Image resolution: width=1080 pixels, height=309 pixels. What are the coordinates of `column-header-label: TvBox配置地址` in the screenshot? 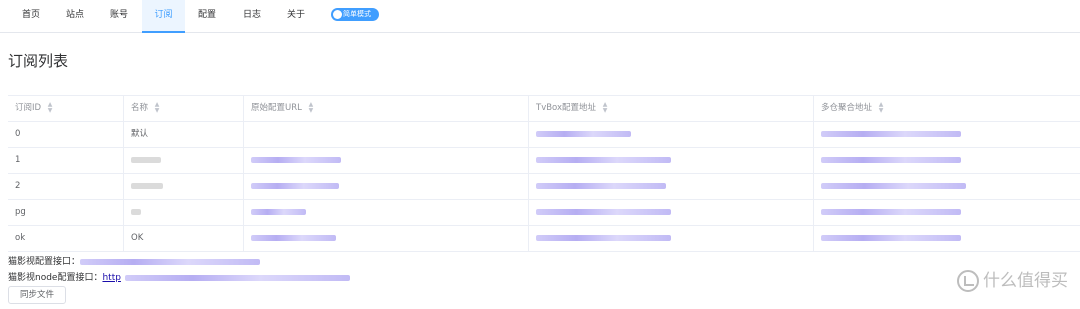 It's located at (566, 108).